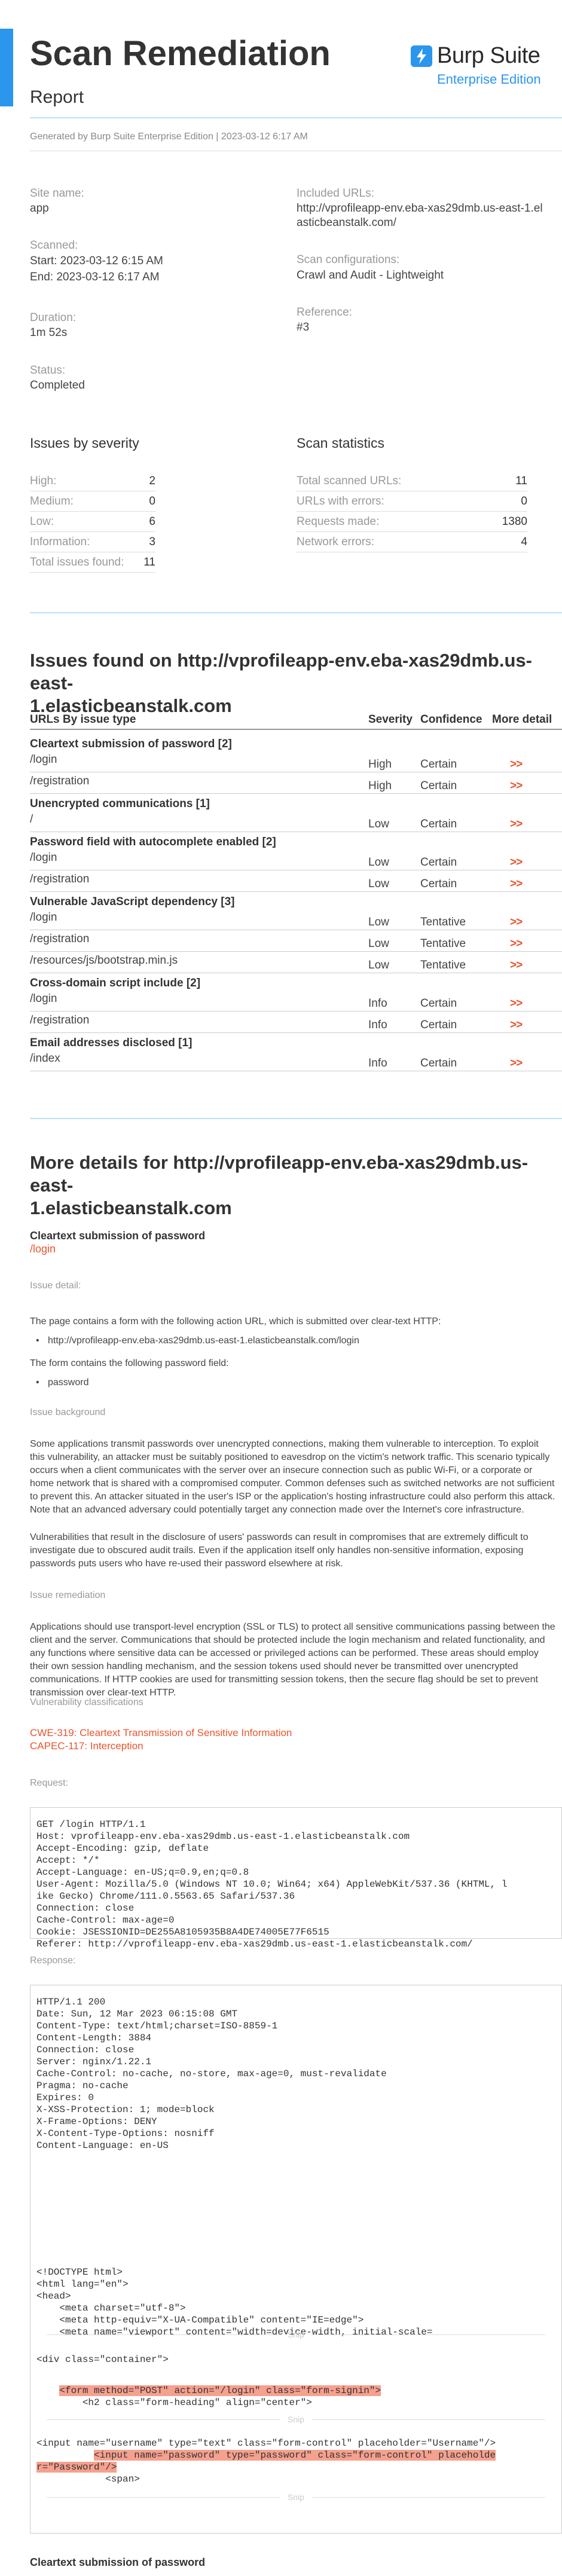  I want to click on severity-row: High: 2, so click(92, 481).